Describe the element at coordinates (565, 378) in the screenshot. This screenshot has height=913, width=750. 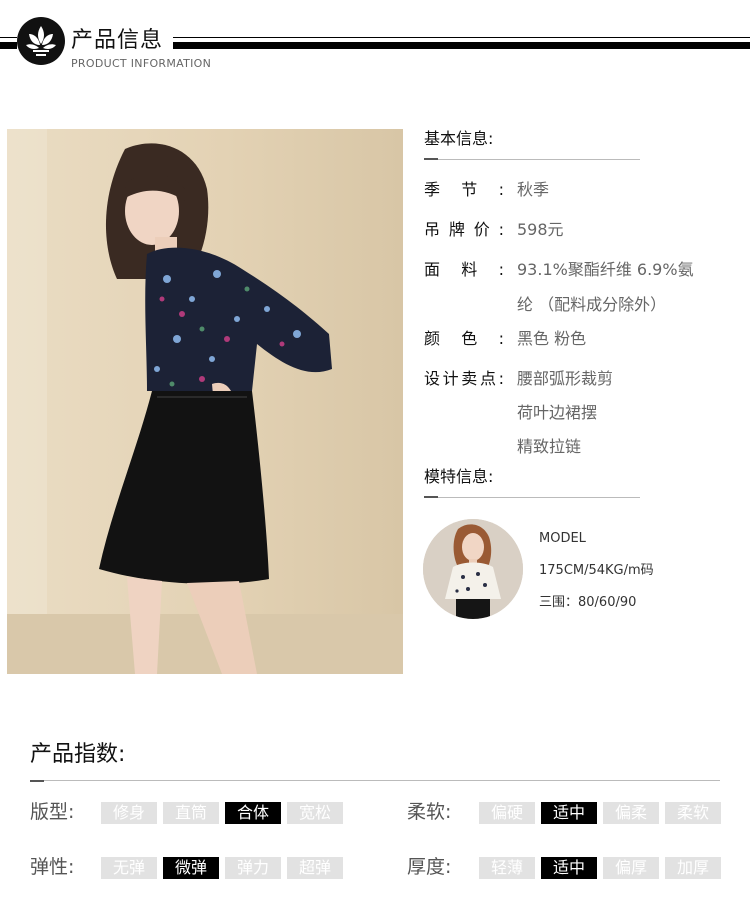
I see `design-value-line-1: 腰部弧形裁剪` at that location.